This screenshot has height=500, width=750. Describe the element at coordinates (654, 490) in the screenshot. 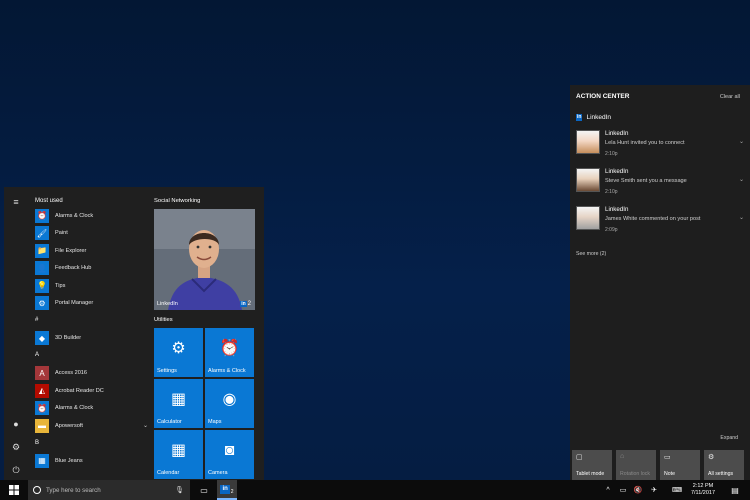

I see `network-icon: ✈` at that location.